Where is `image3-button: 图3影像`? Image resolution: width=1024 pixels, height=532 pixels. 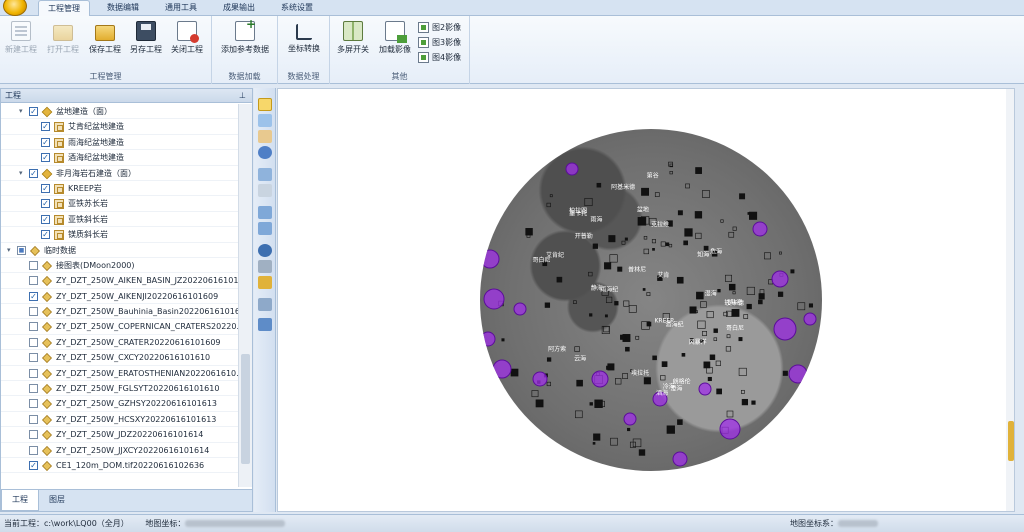 image3-button: 图3影像 is located at coordinates (439, 42).